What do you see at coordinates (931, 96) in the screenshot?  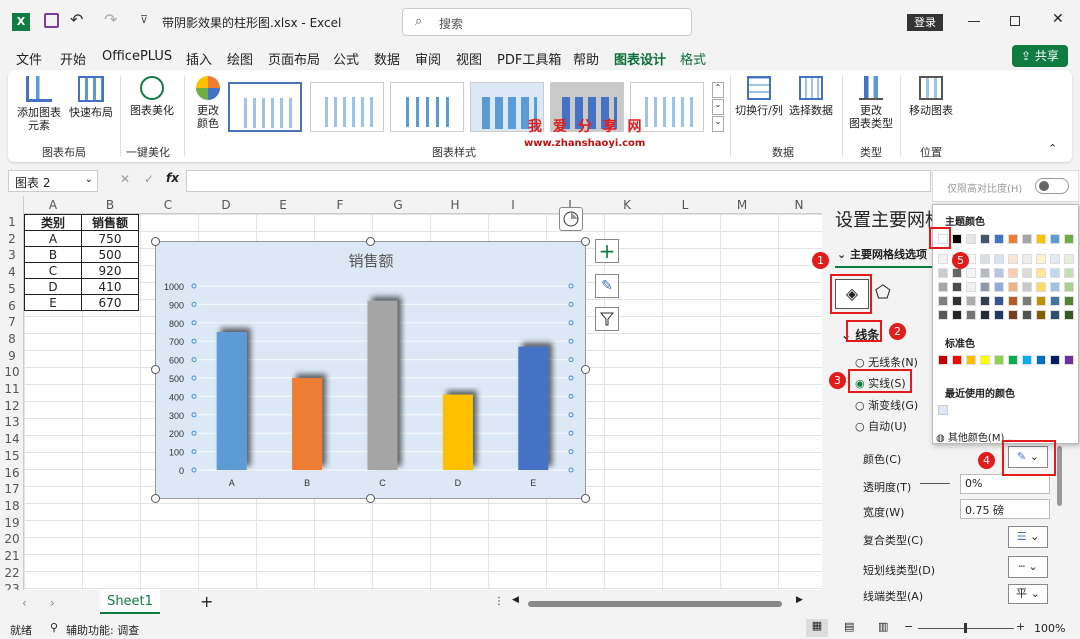 I see `move-chart-button: 移动图表` at bounding box center [931, 96].